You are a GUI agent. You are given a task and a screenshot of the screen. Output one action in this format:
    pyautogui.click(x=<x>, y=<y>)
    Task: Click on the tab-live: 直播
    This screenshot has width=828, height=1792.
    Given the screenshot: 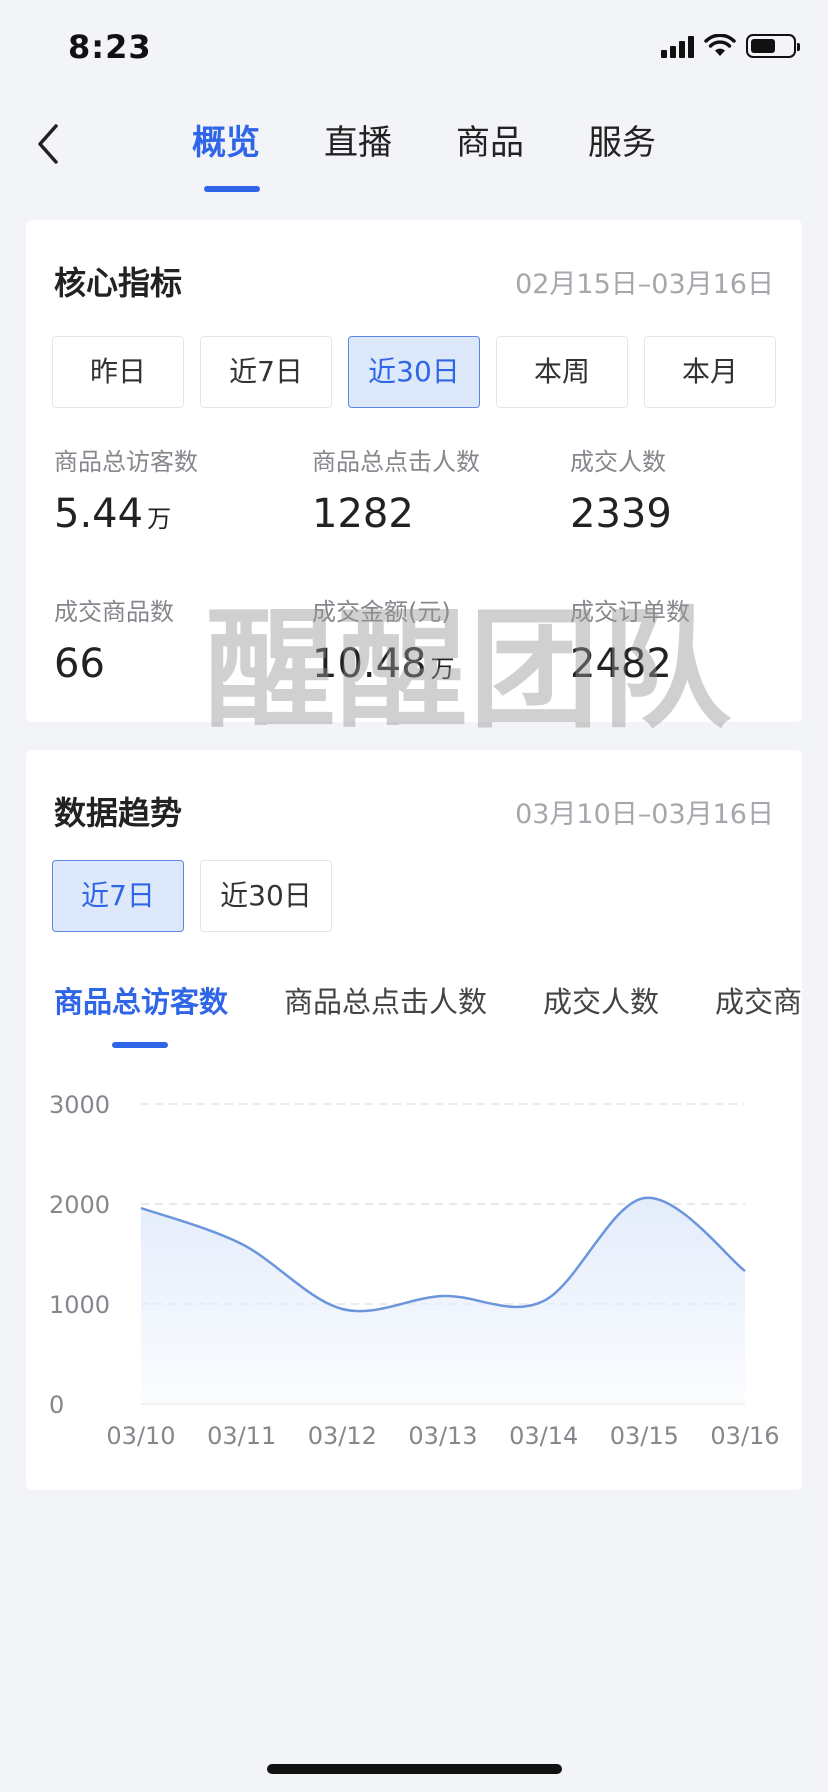 What is the action you would take?
    pyautogui.click(x=358, y=158)
    